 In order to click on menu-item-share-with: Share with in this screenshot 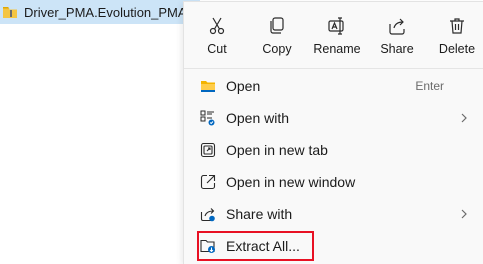, I will do `click(336, 214)`.